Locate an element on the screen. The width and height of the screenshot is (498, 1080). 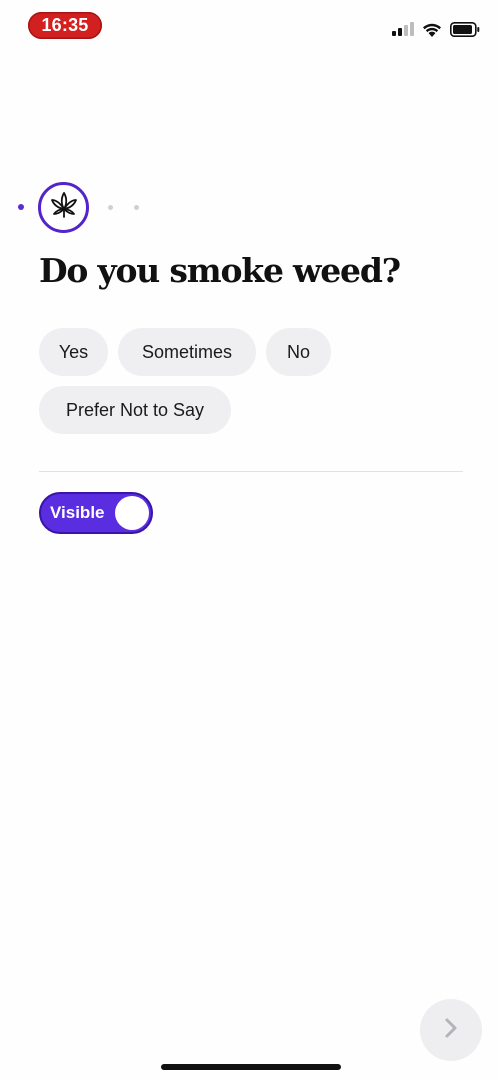
step-indicator is located at coordinates (63, 207).